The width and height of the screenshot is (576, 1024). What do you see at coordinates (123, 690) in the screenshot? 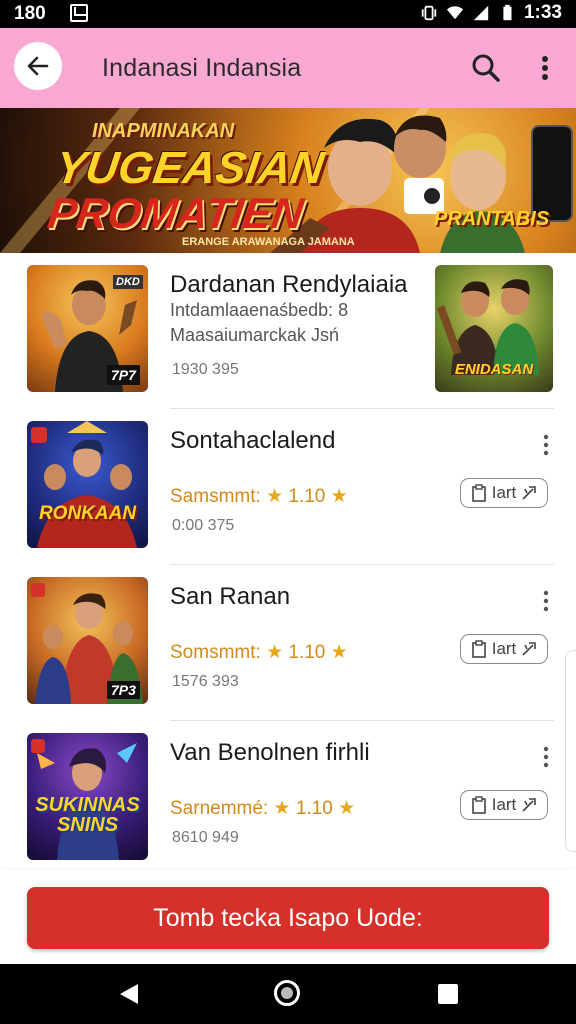
I see `thumb-tag: 7P3` at bounding box center [123, 690].